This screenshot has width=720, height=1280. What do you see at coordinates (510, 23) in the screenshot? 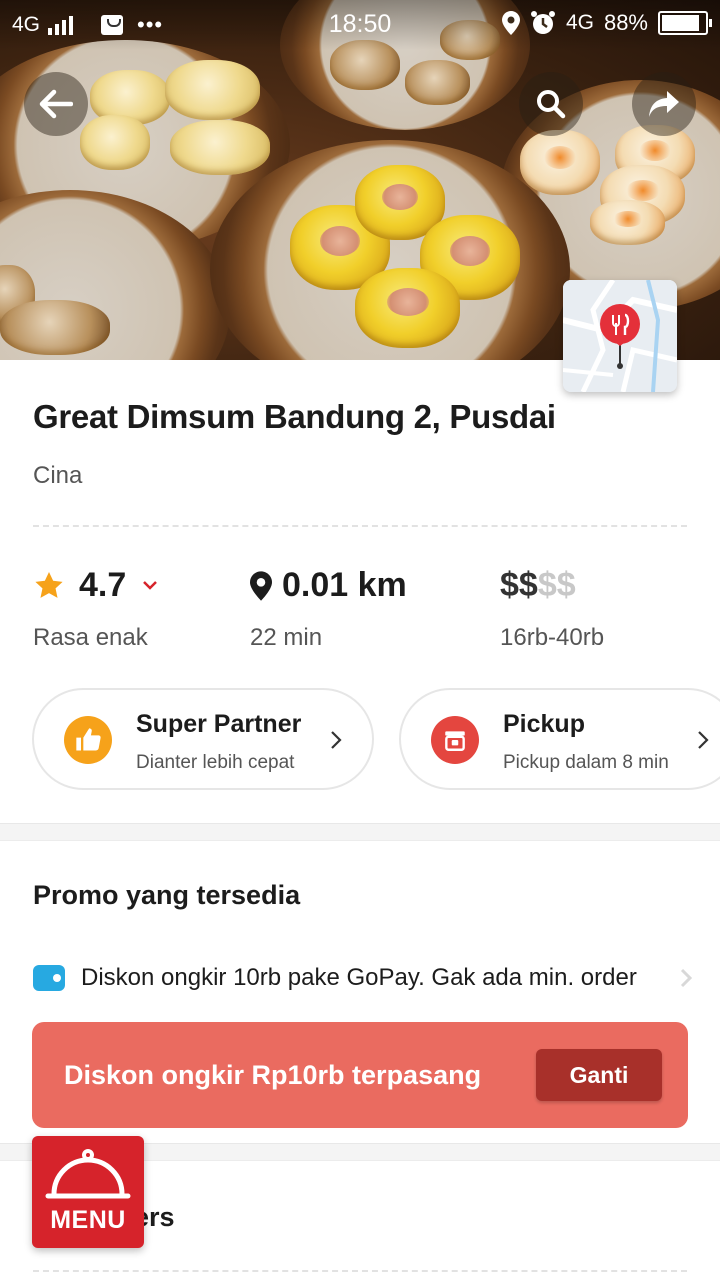
I see `location-icon` at bounding box center [510, 23].